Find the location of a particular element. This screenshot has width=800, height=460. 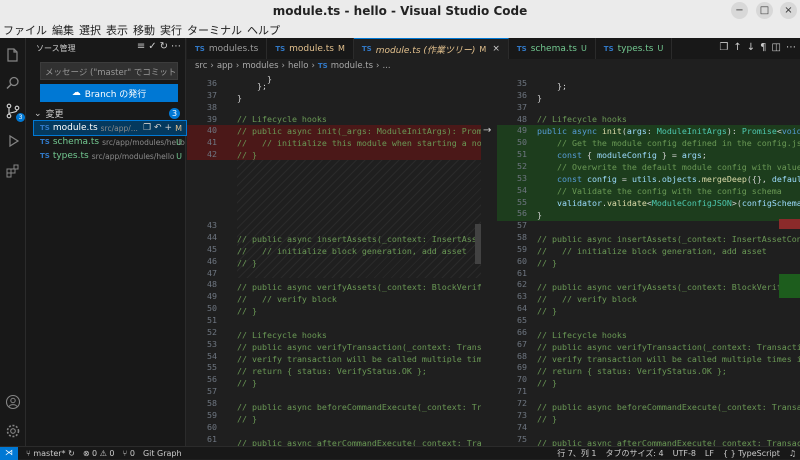

menu-bar: ファイル 編集 選択 表示 移動 実行 ターミナル ヘルプ is located at coordinates (400, 30).